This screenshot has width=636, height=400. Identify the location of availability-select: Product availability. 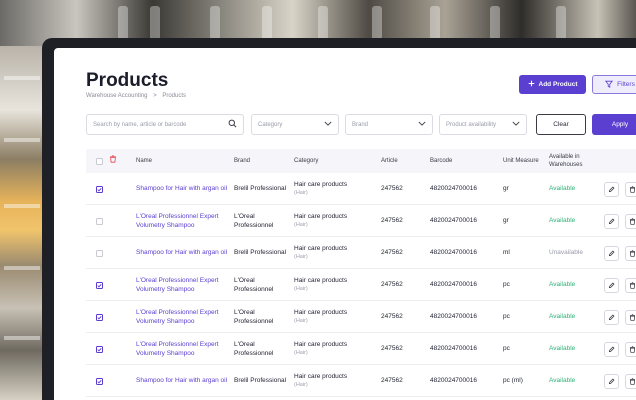
(483, 124).